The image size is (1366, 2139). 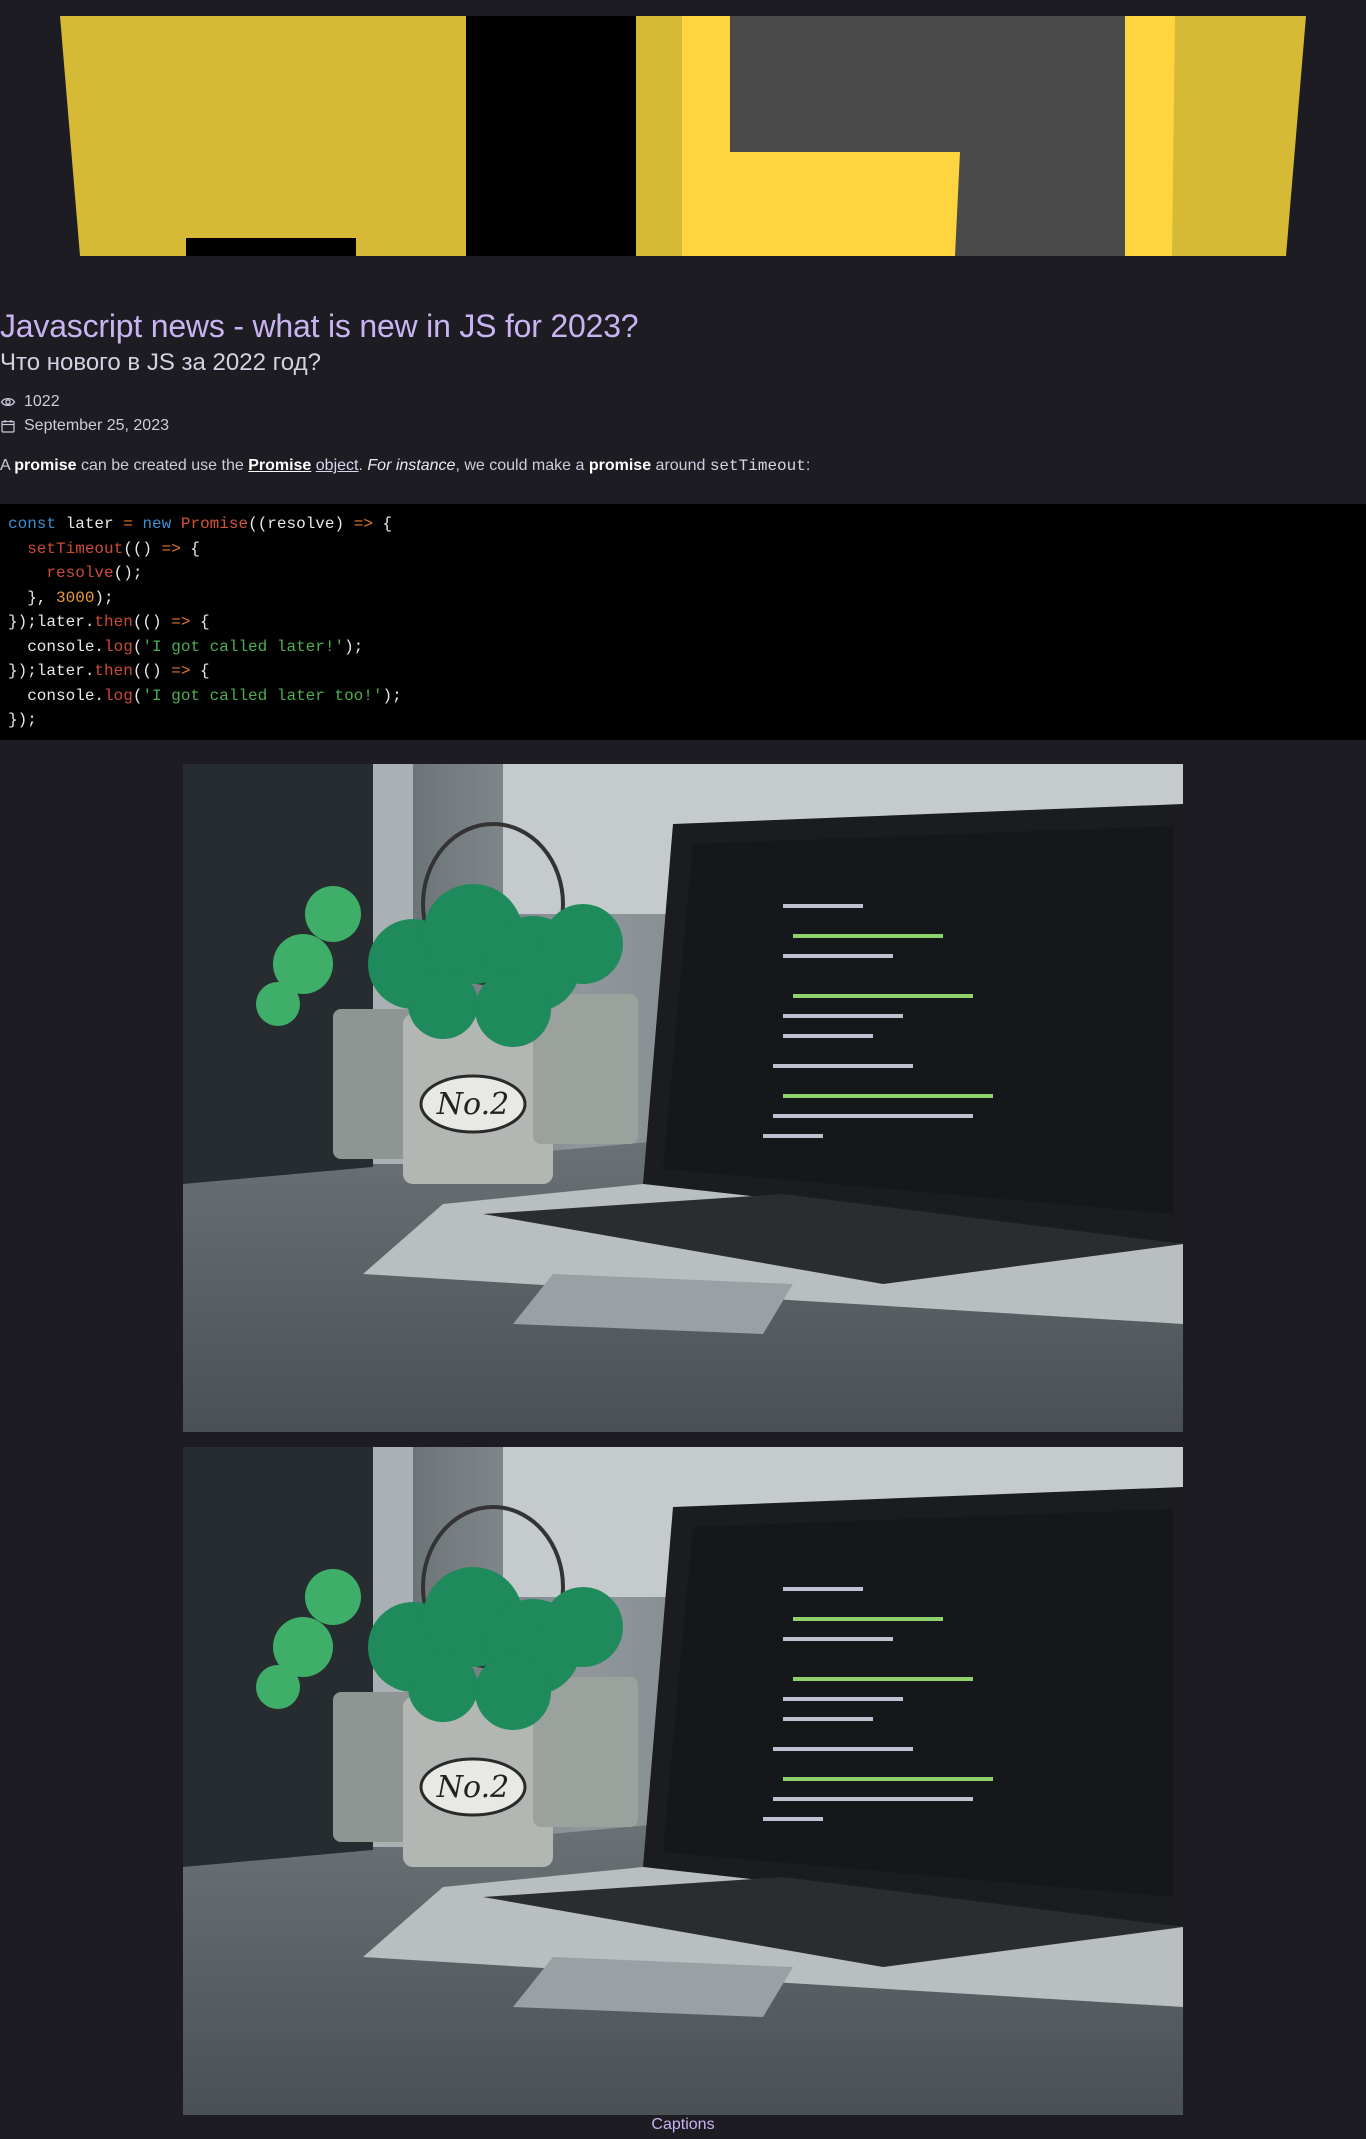 What do you see at coordinates (360, 465) in the screenshot?
I see `para-text: .` at bounding box center [360, 465].